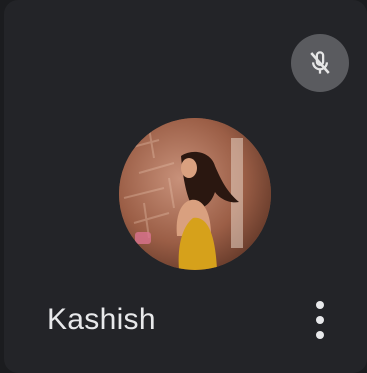  What do you see at coordinates (320, 320) in the screenshot?
I see `more-options-button` at bounding box center [320, 320].